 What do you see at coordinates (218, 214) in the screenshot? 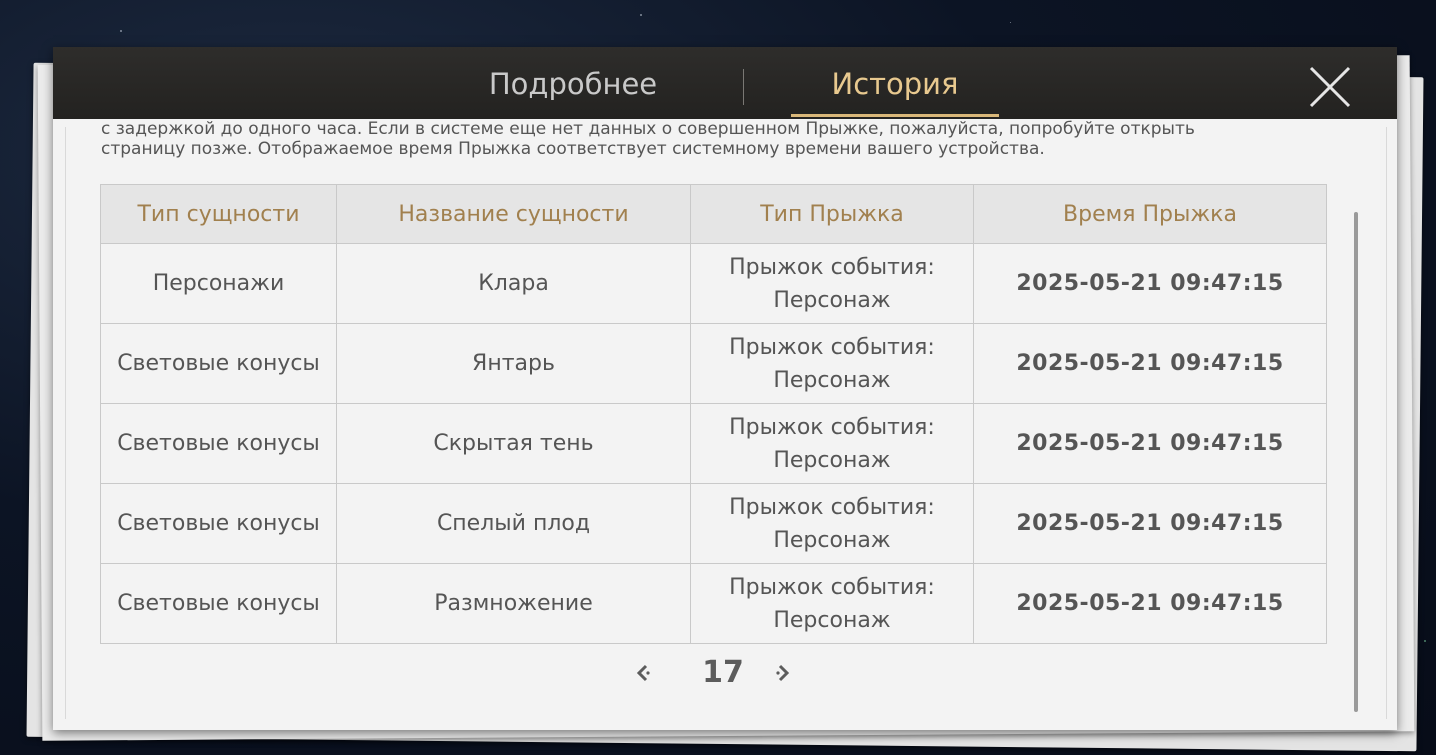
I see `header-entity-type: Тип сущности` at bounding box center [218, 214].